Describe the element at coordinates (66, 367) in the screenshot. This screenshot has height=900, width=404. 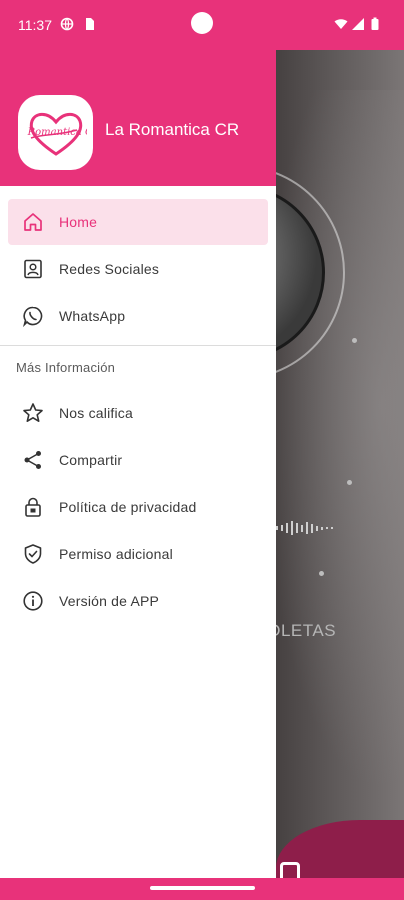
I see `section-title: Más Información` at that location.